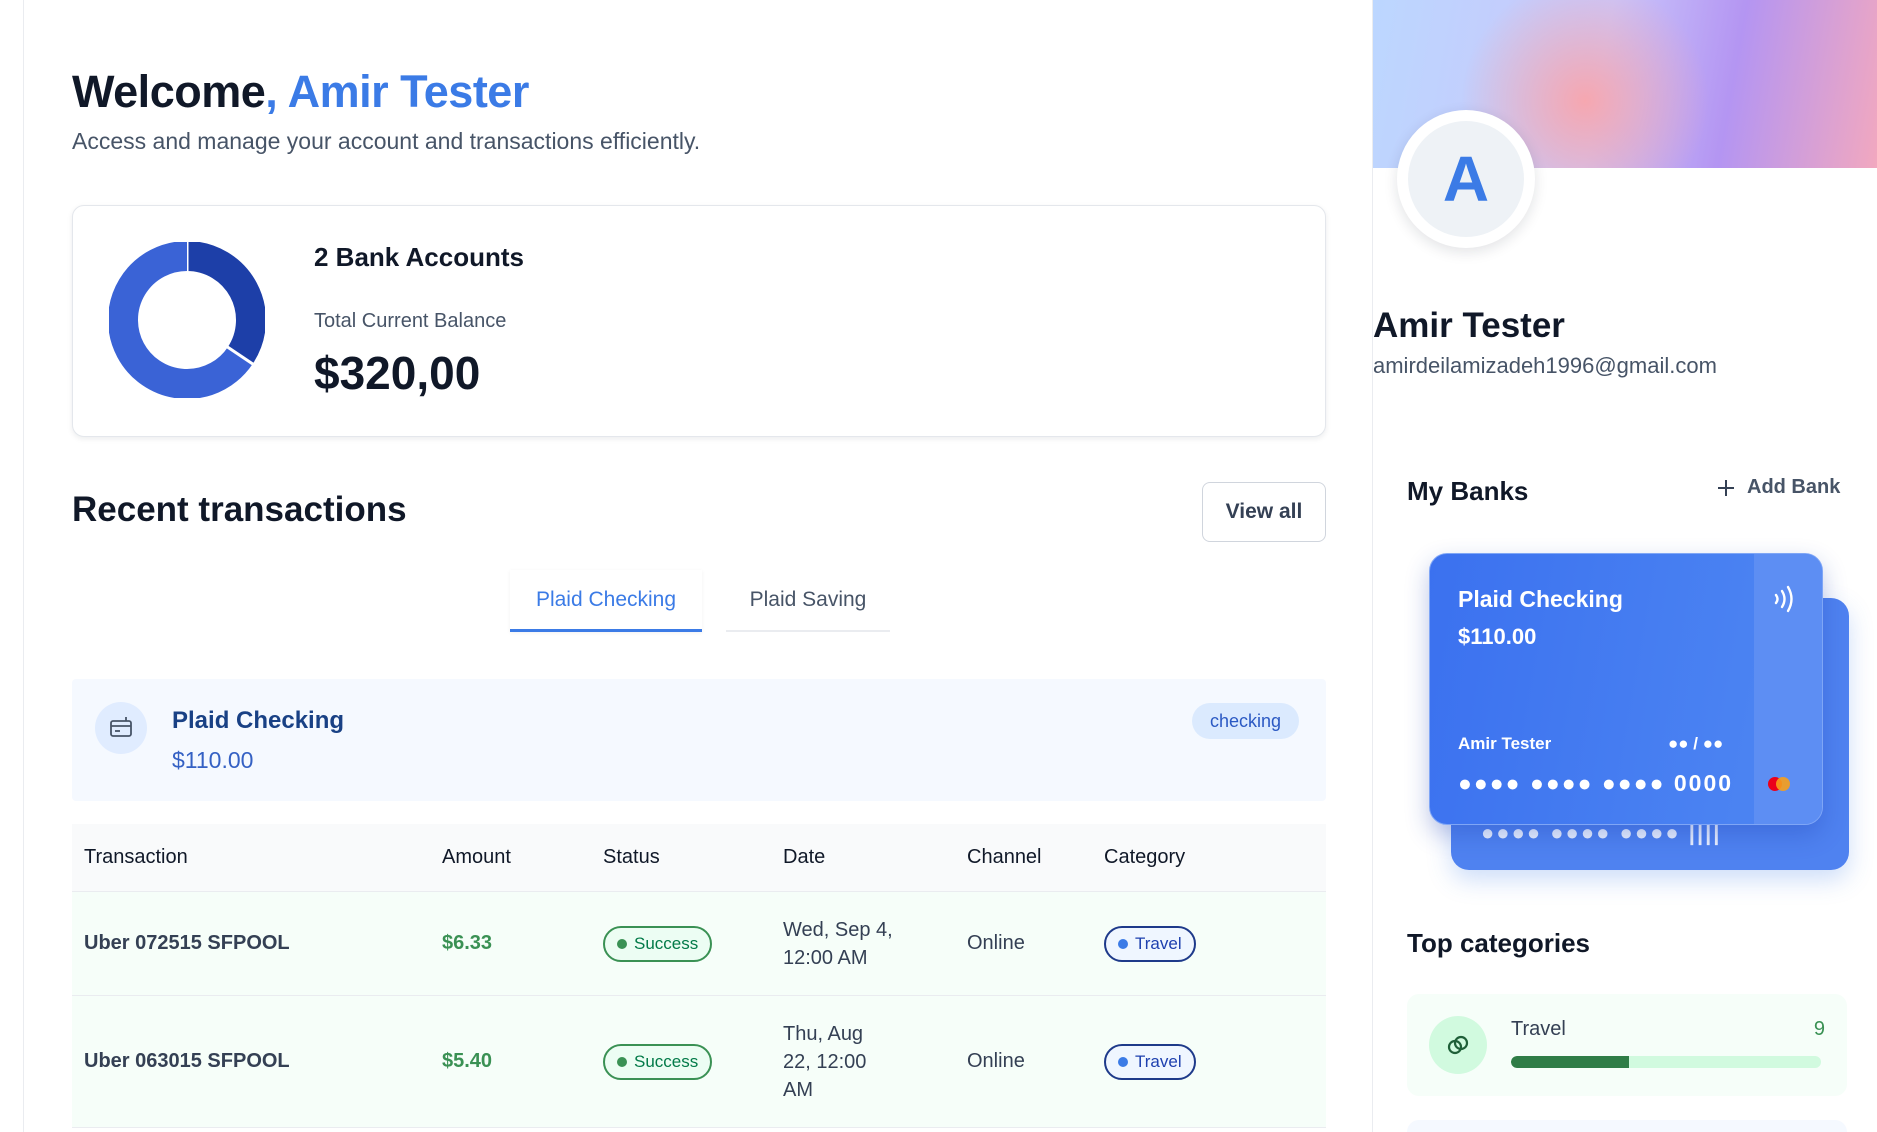  Describe the element at coordinates (1783, 599) in the screenshot. I see `contactless-icon` at that location.